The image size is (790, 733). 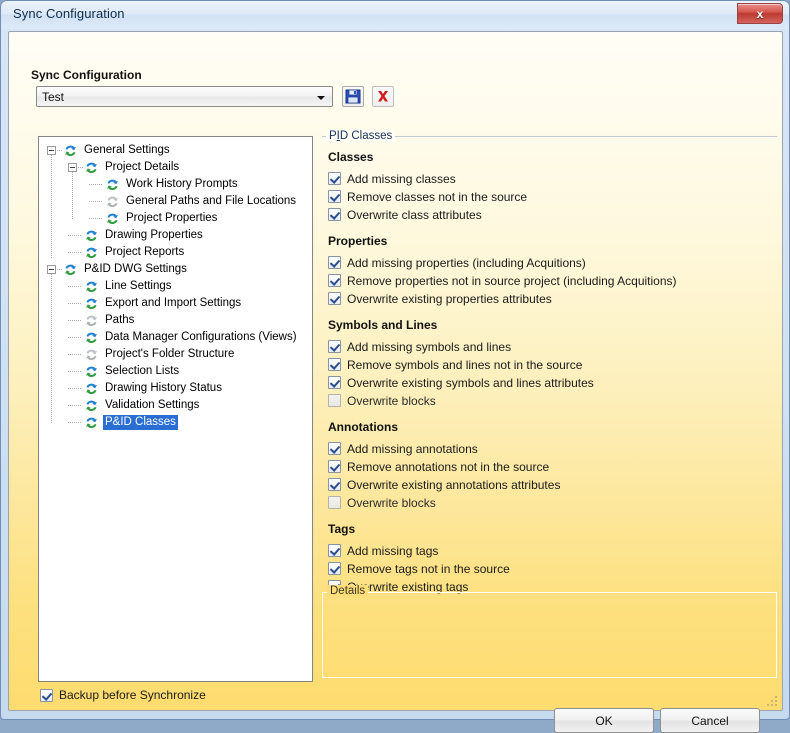 I want to click on section-heading: Properties, so click(x=358, y=241).